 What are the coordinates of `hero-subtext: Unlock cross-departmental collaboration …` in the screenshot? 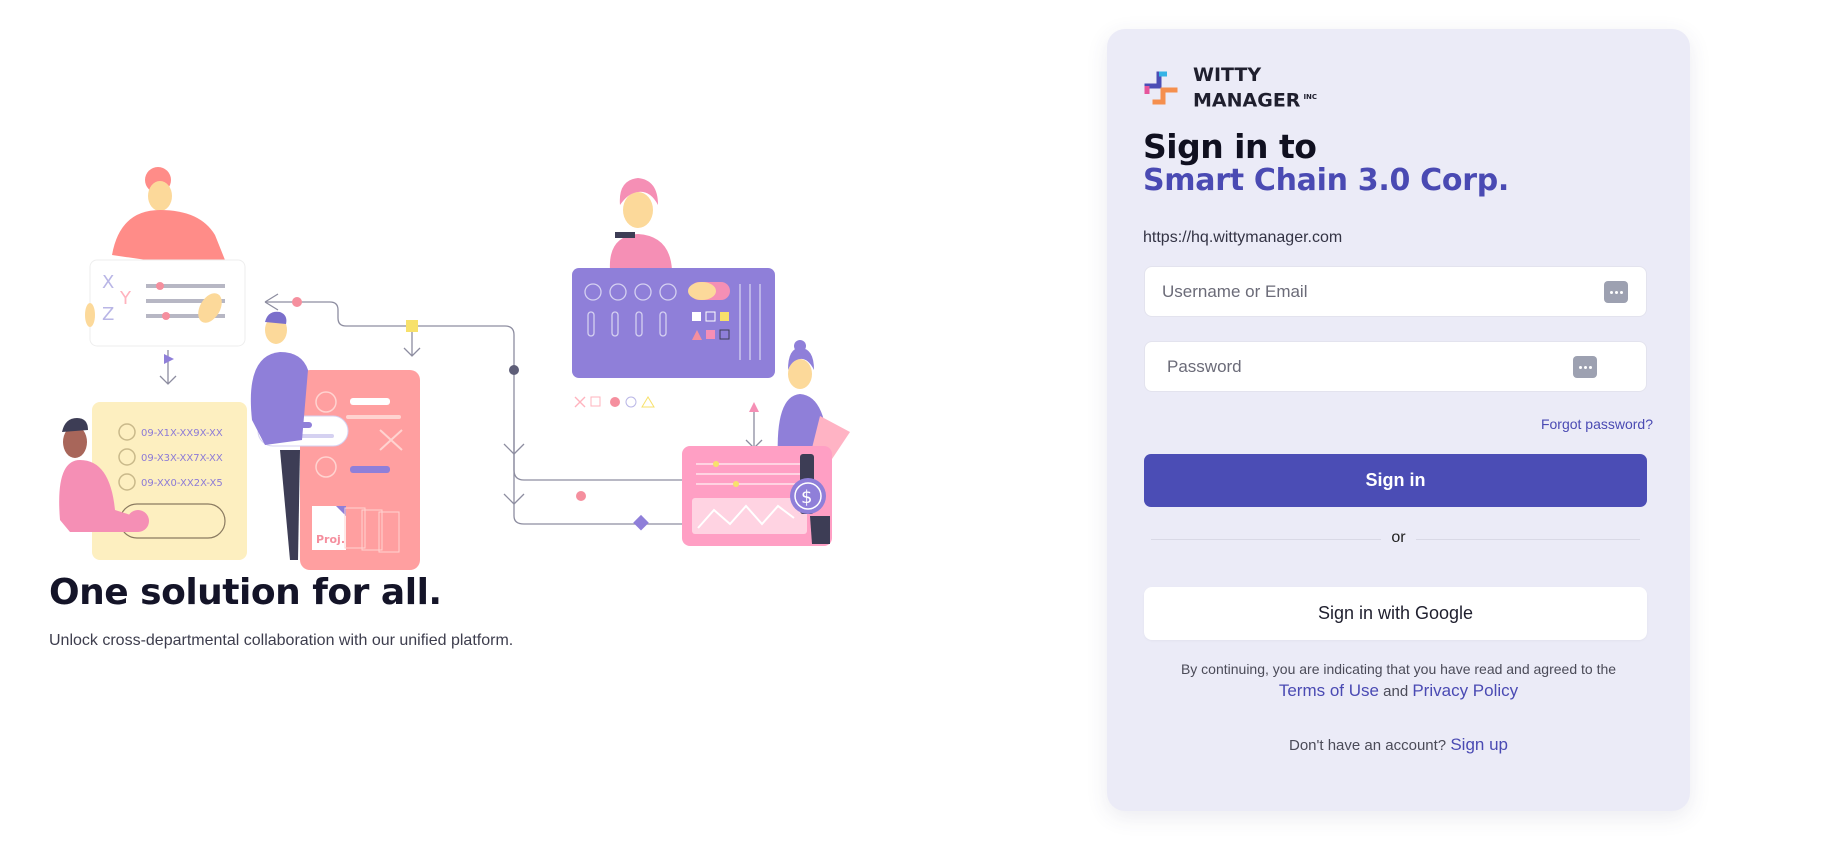 It's located at (281, 640).